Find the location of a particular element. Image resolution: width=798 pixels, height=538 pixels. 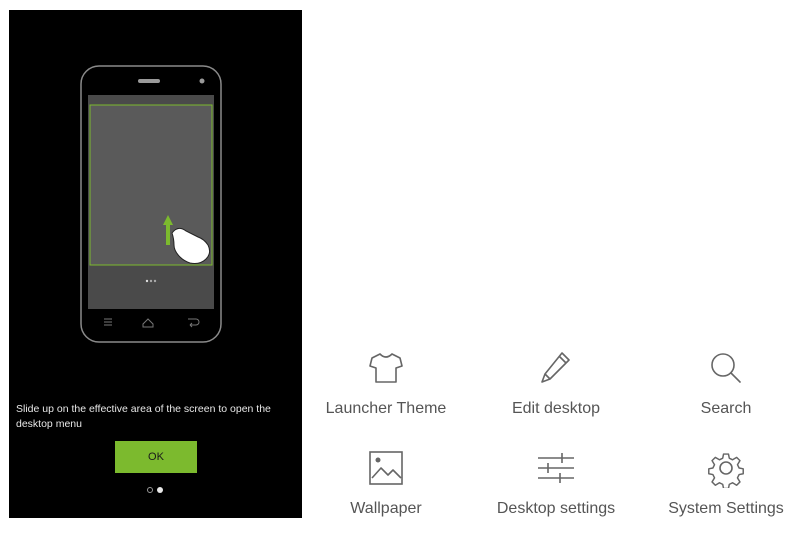

image-icon is located at coordinates (386, 468).